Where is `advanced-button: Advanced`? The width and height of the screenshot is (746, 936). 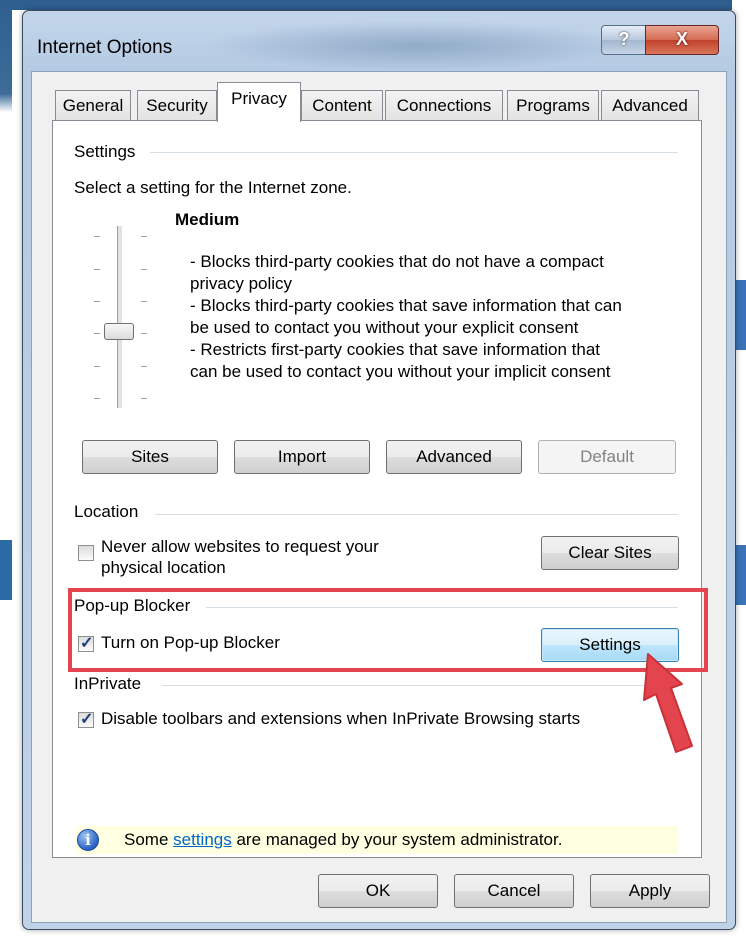 advanced-button: Advanced is located at coordinates (454, 457).